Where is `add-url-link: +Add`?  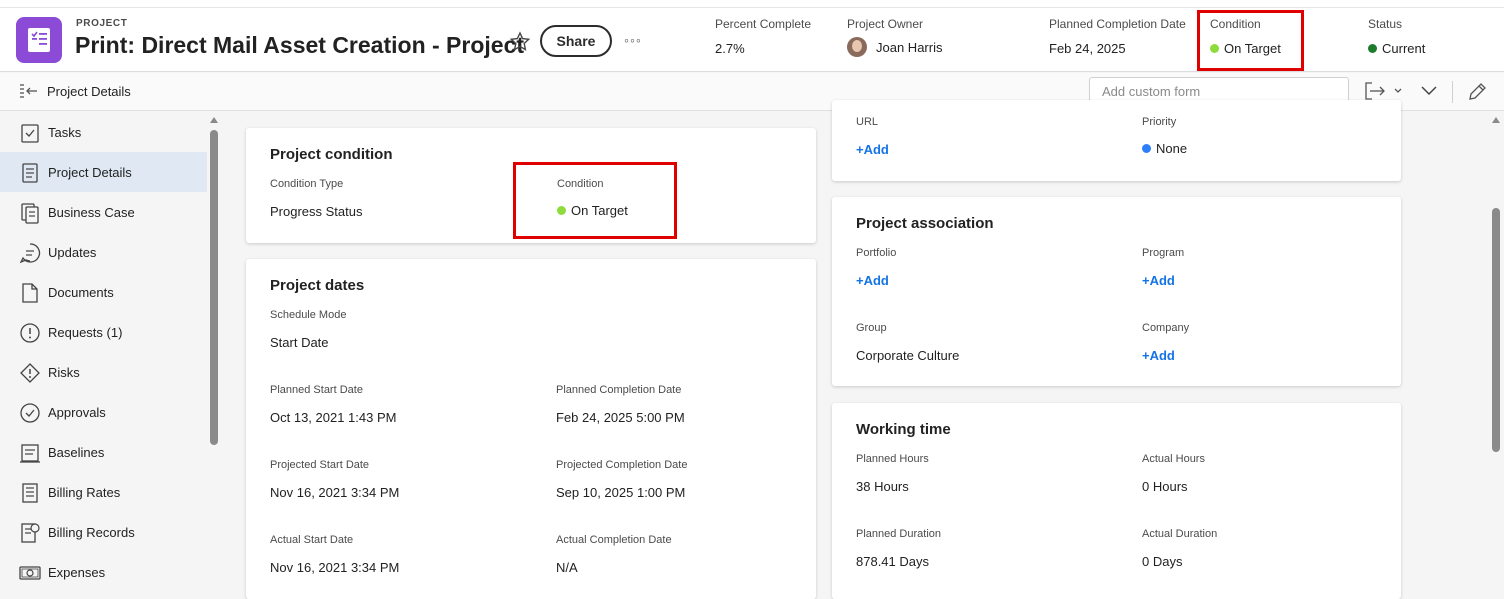
add-url-link: +Add is located at coordinates (872, 149).